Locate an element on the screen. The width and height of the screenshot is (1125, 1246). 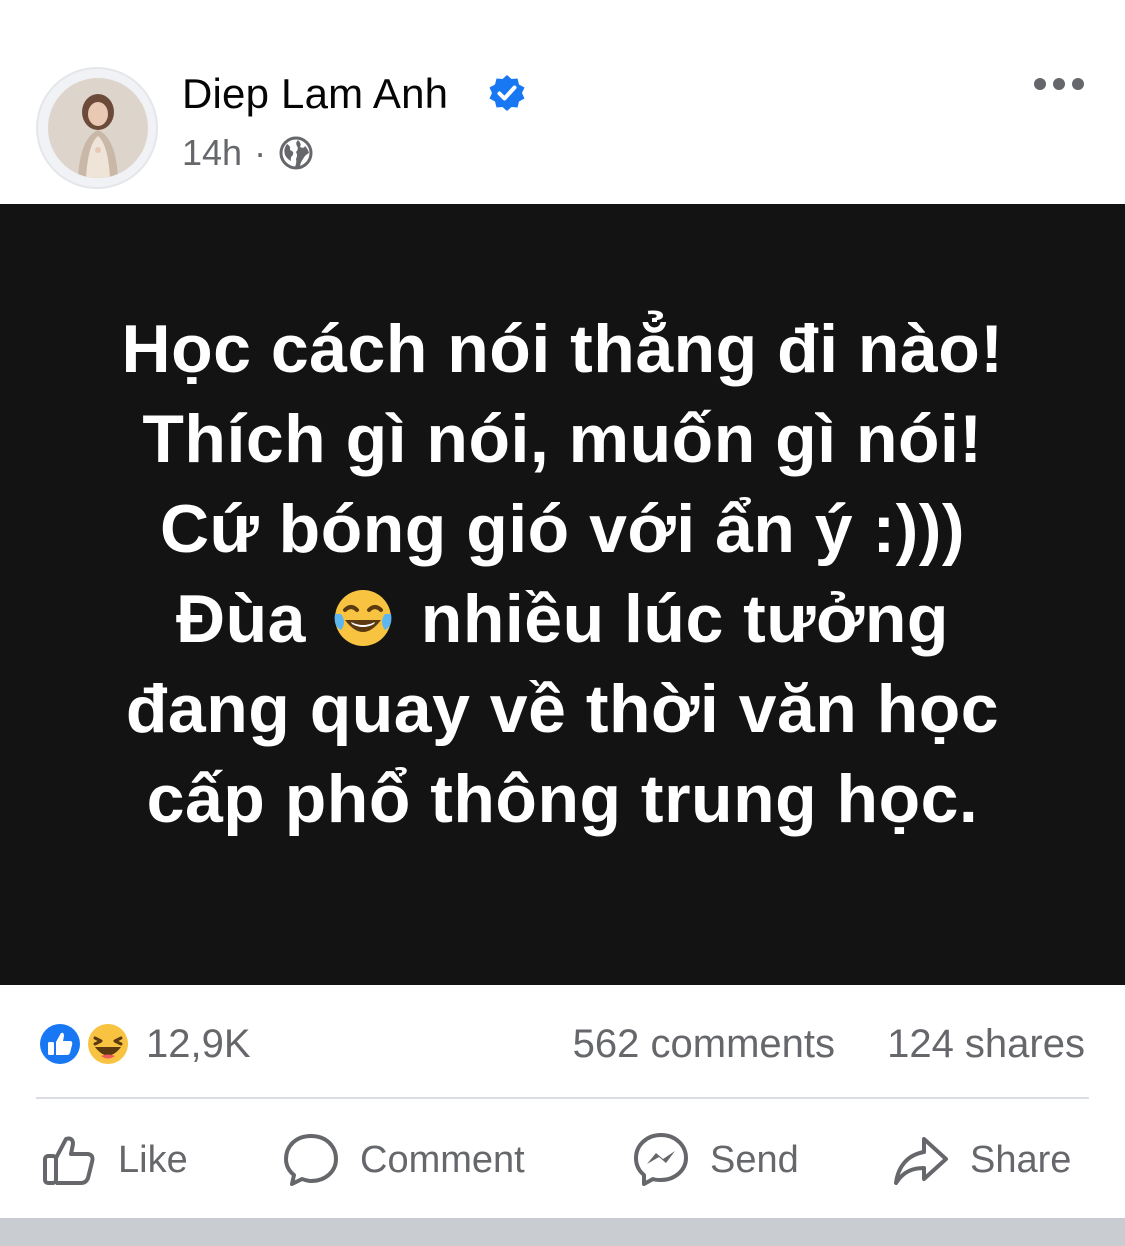
divider is located at coordinates (562, 1098).